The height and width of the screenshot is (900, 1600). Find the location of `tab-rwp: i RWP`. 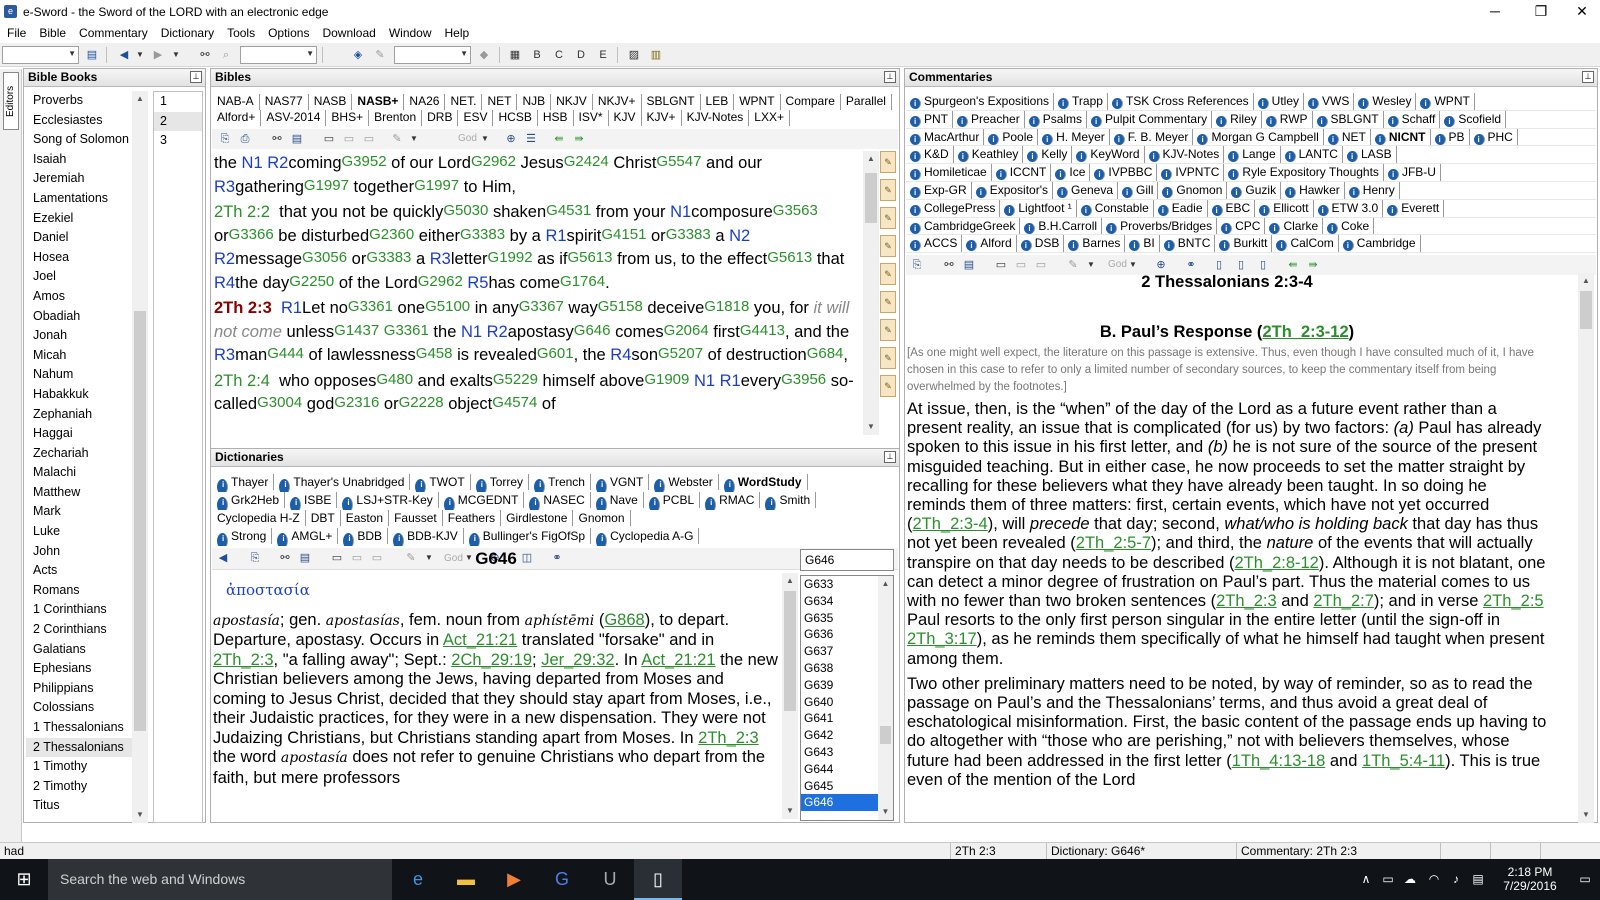

tab-rwp: i RWP is located at coordinates (1287, 119).